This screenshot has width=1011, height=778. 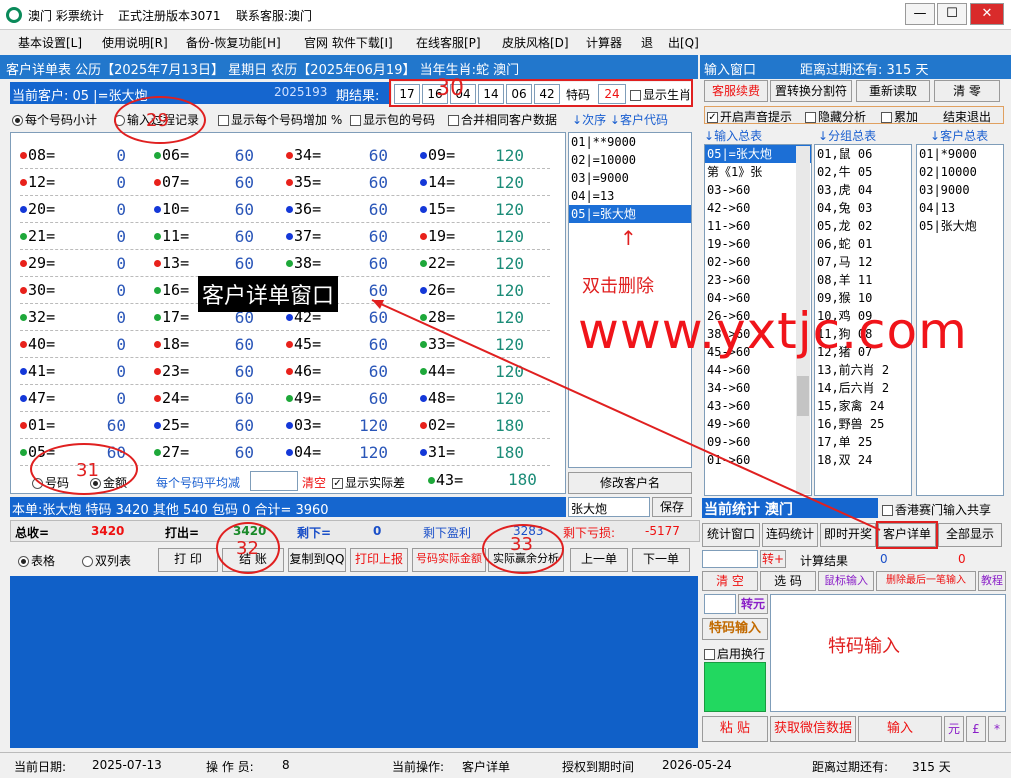 What do you see at coordinates (314, 482) in the screenshot?
I see `clear-avg-button: 清空` at bounding box center [314, 482].